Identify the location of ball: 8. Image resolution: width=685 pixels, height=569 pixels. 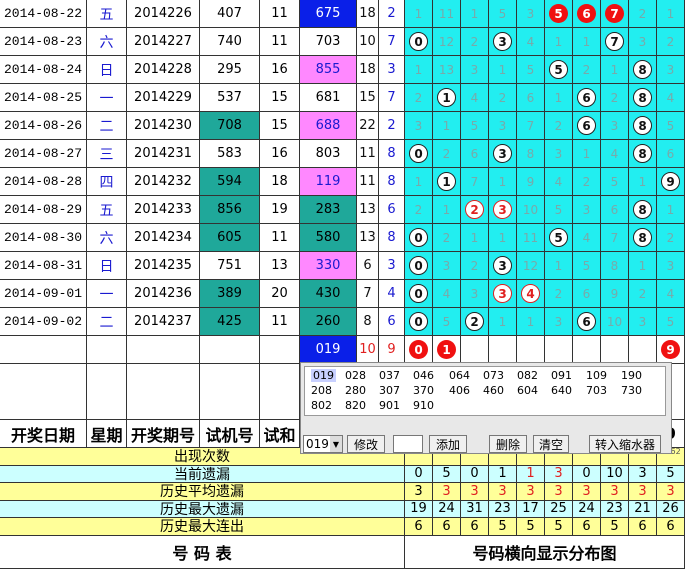
(642, 237).